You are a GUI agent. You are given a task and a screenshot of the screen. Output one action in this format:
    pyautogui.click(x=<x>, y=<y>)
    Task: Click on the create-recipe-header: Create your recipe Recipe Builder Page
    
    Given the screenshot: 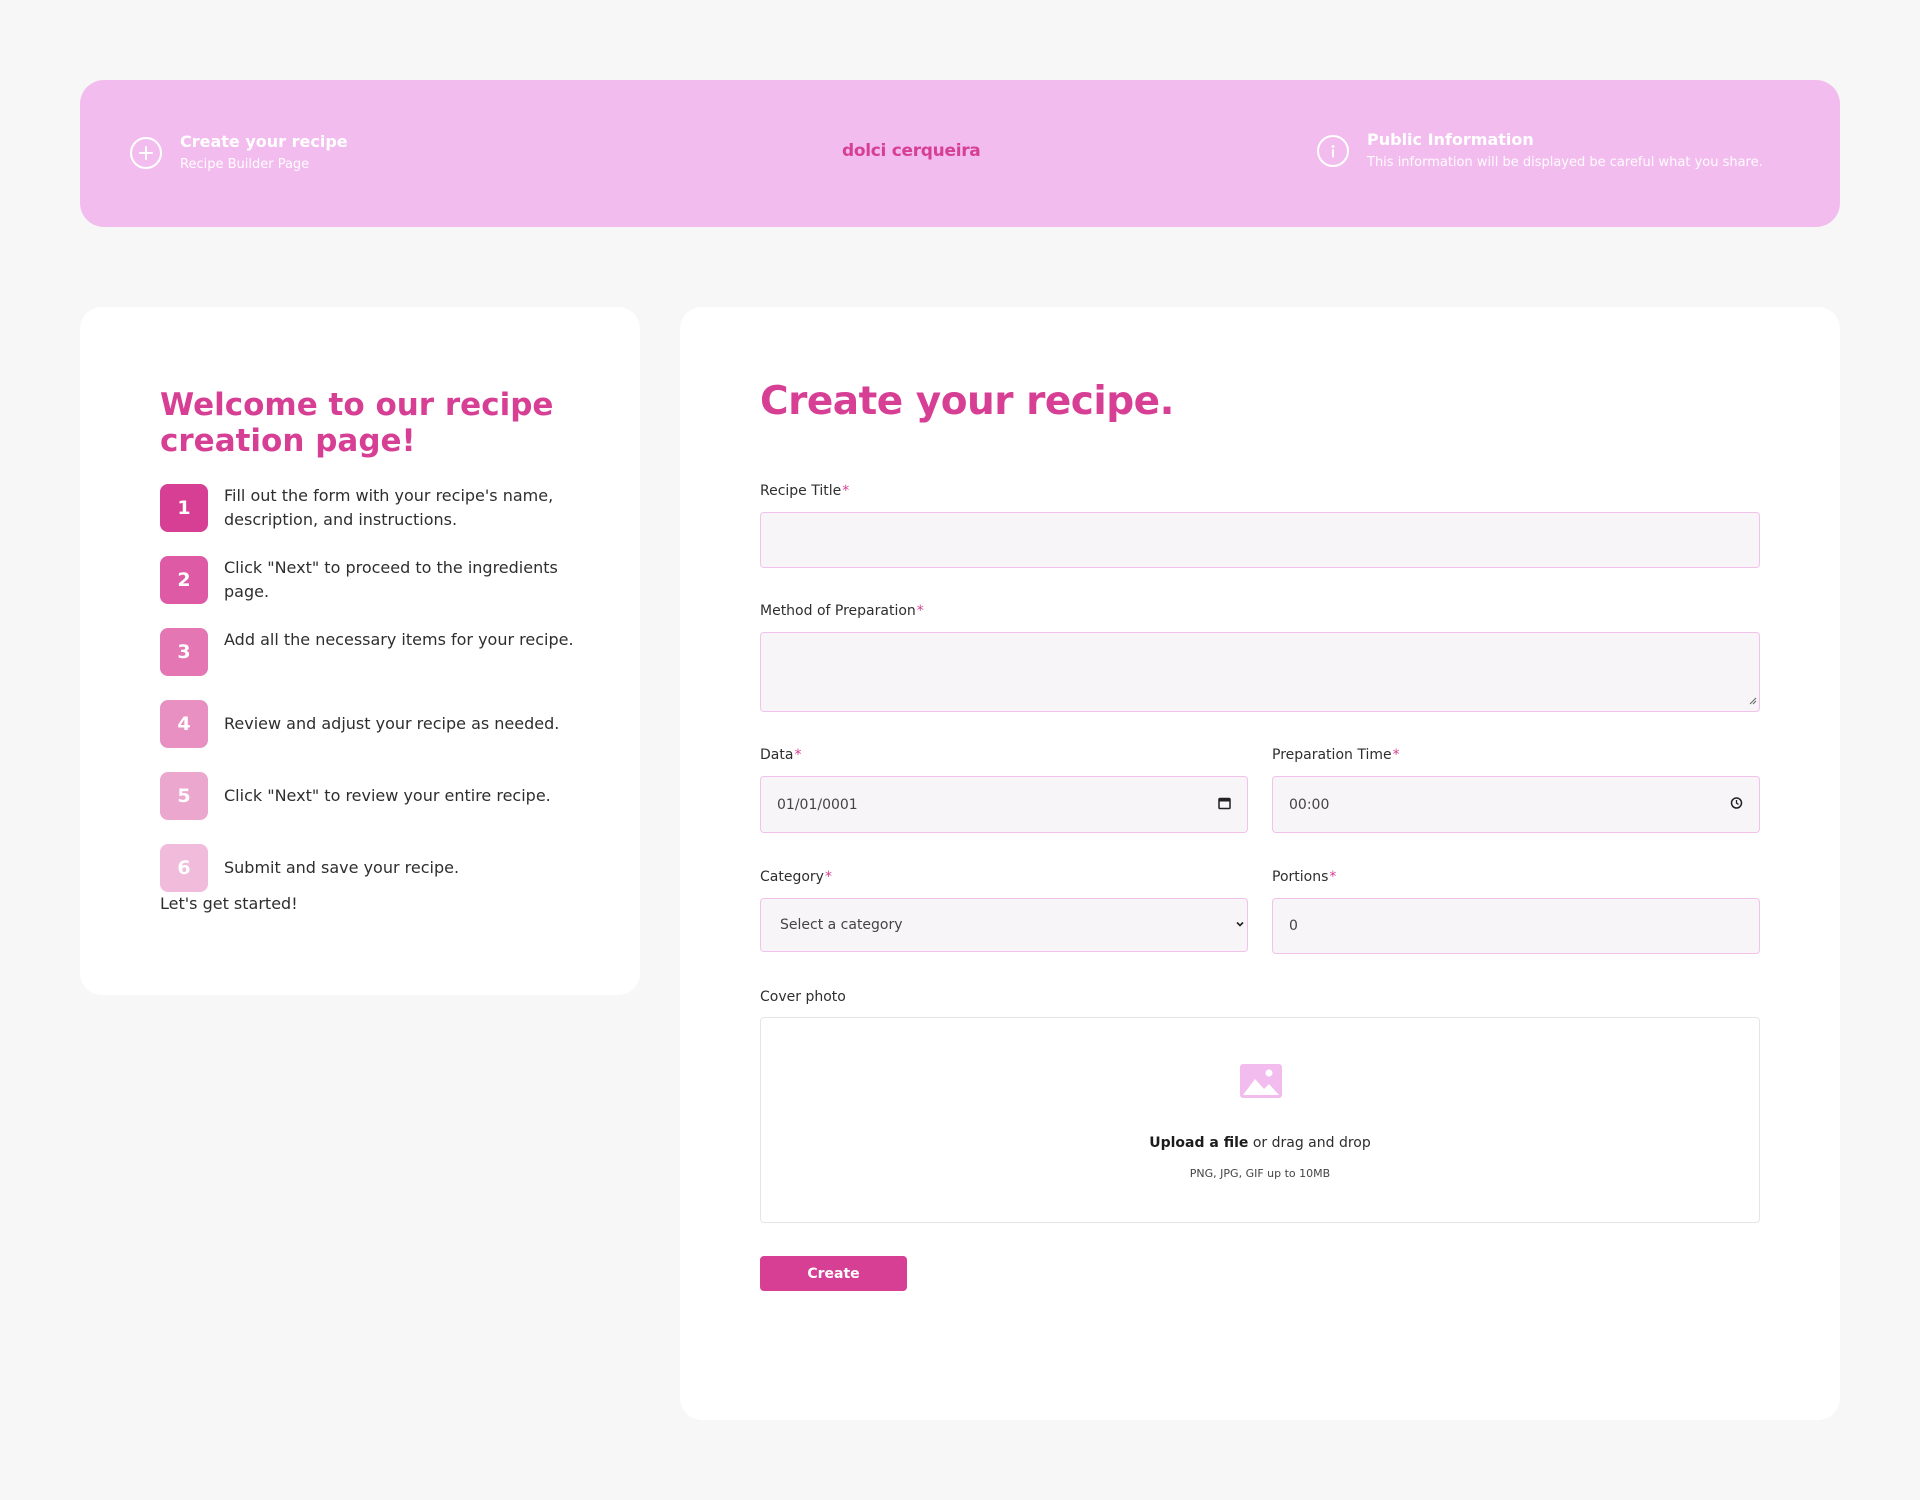 What is the action you would take?
    pyautogui.click(x=239, y=153)
    